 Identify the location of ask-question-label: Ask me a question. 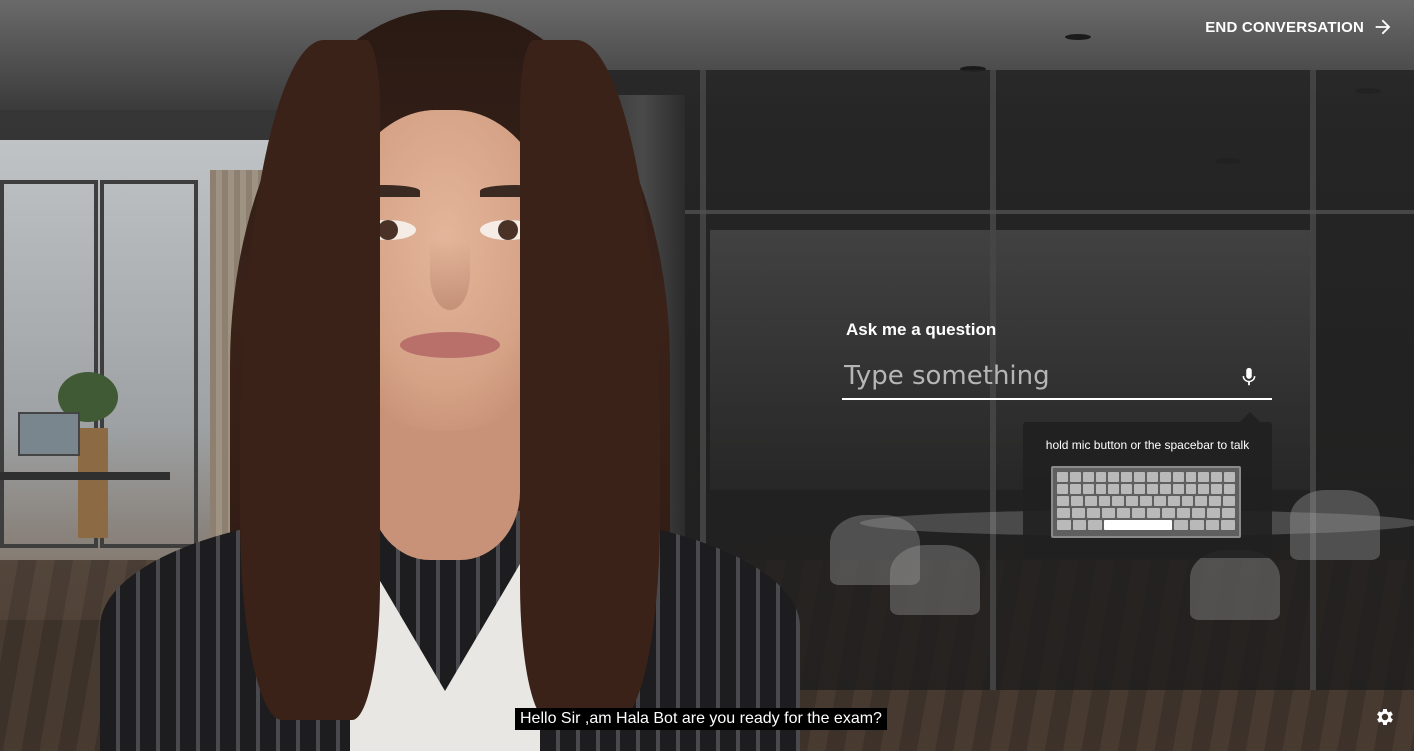
(921, 329).